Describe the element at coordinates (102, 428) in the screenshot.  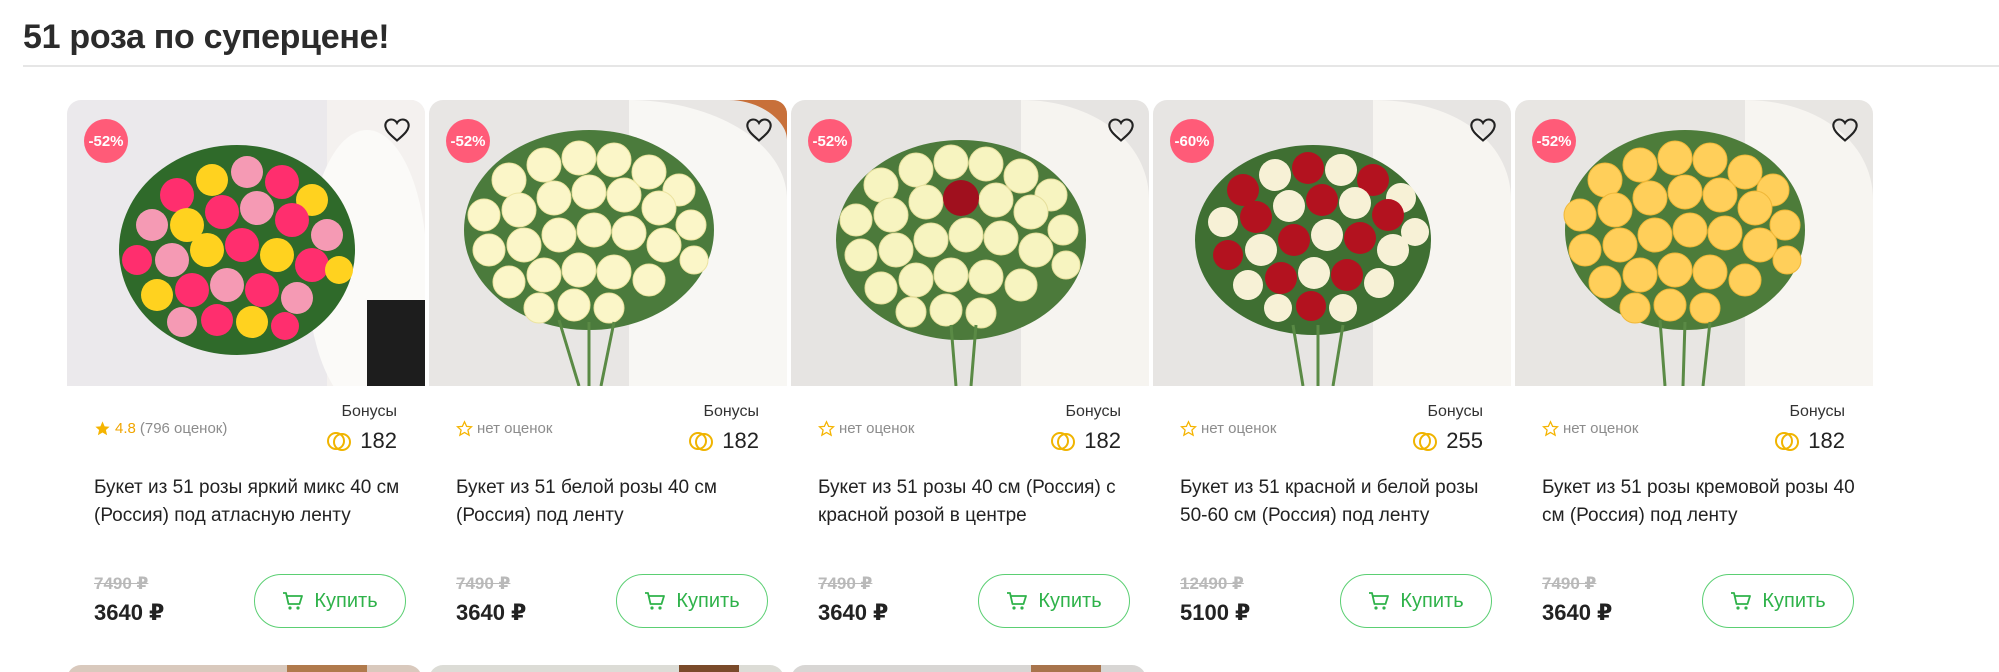
I see `star-filled-icon` at that location.